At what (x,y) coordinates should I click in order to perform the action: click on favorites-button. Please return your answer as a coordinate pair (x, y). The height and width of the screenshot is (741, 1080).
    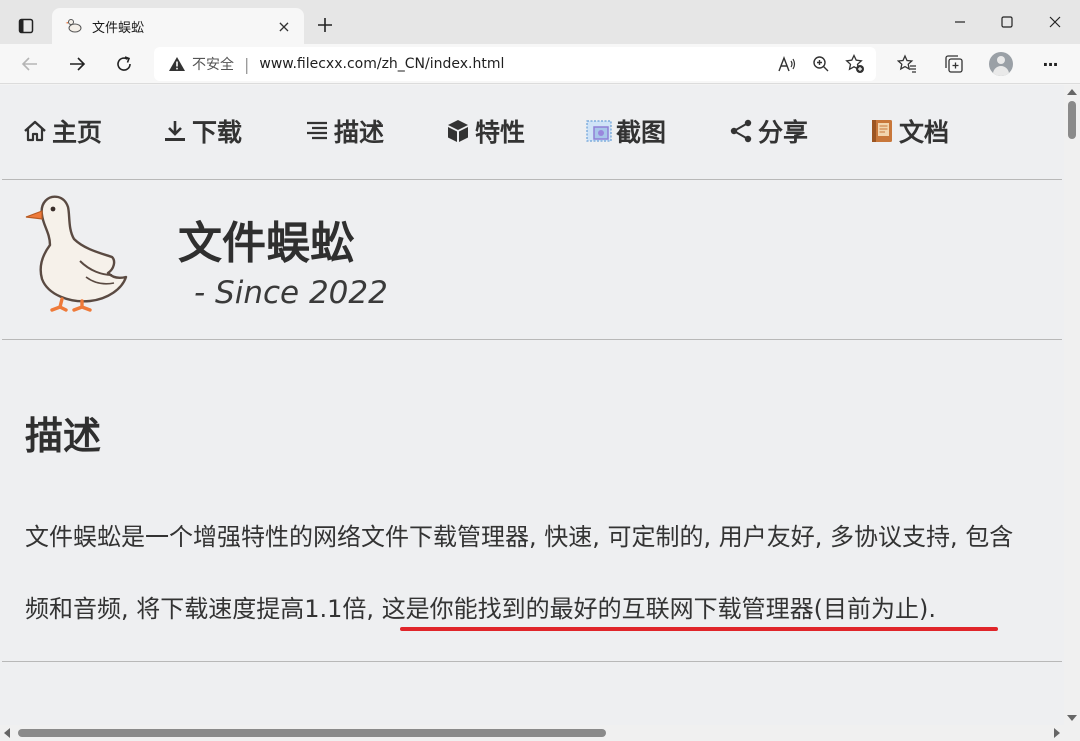
    Looking at the image, I should click on (907, 64).